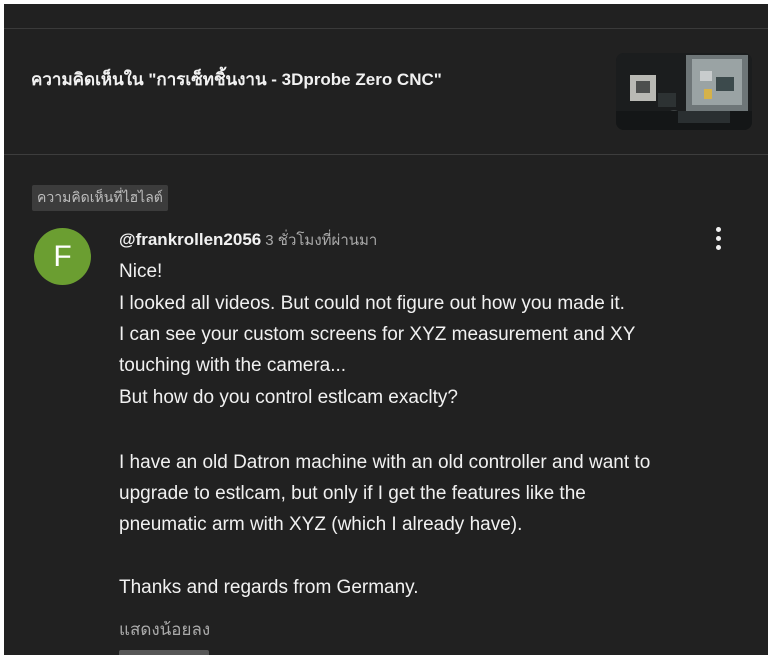  I want to click on comment-author: @frankrollen2056, so click(190, 239).